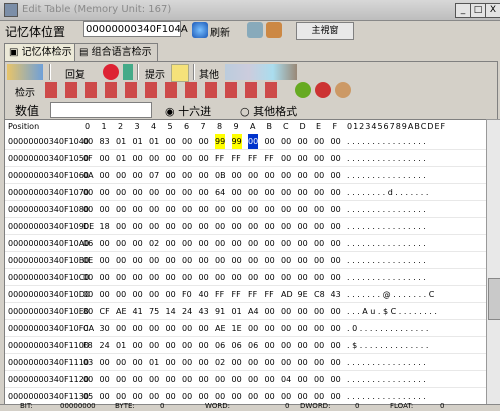 Image resolution: width=500 pixels, height=411 pixels. Describe the element at coordinates (303, 90) in the screenshot. I see `go-icon` at that location.